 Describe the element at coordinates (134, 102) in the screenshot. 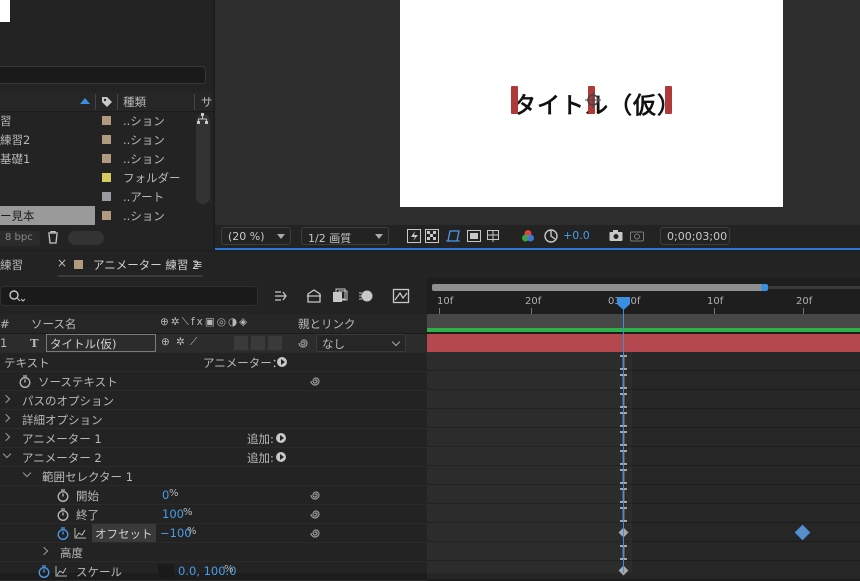

I see `type-column-header: 種類` at that location.